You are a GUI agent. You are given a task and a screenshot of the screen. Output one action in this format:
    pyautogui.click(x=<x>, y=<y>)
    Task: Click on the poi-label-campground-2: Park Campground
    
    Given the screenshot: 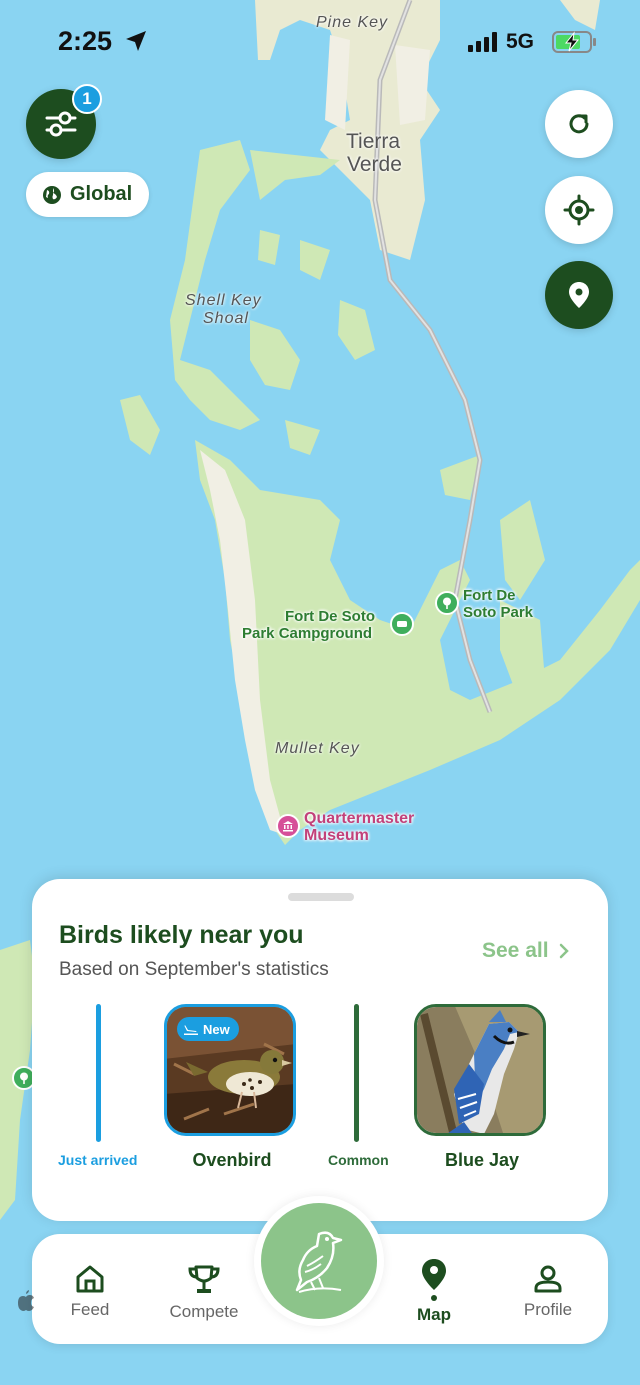 What is the action you would take?
    pyautogui.click(x=307, y=633)
    